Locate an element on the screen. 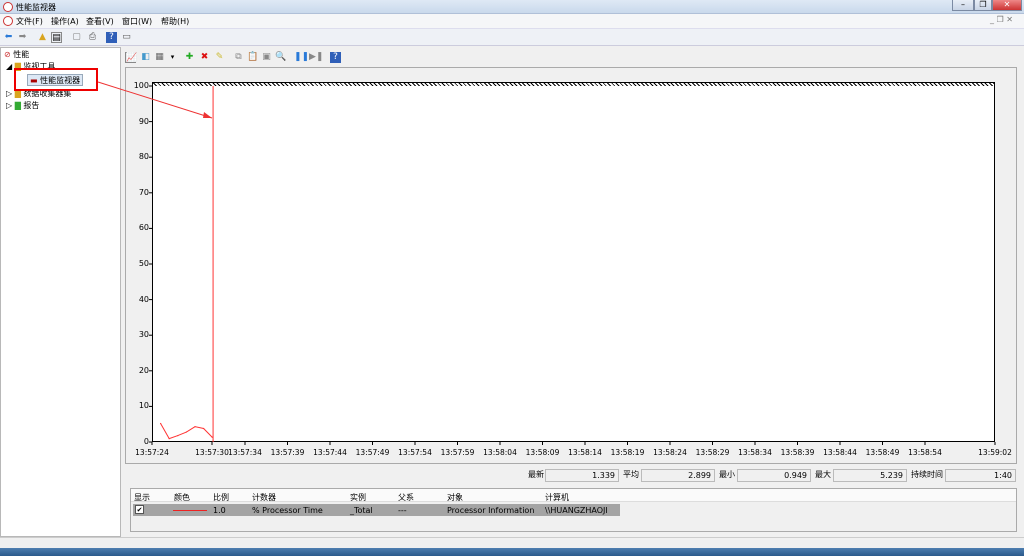 Image resolution: width=1024 pixels, height=556 pixels. y-tick-label: 100 is located at coordinates (141, 85).